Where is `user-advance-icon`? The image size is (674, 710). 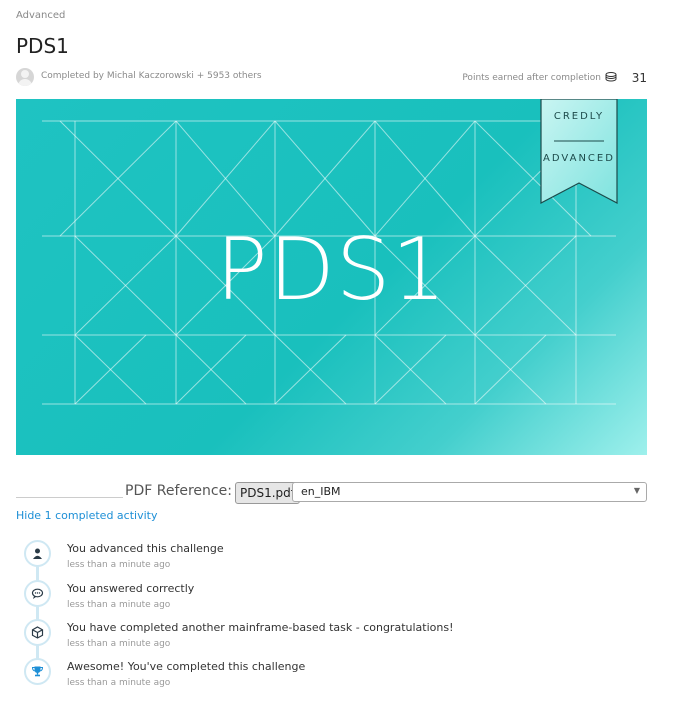 user-advance-icon is located at coordinates (37, 553).